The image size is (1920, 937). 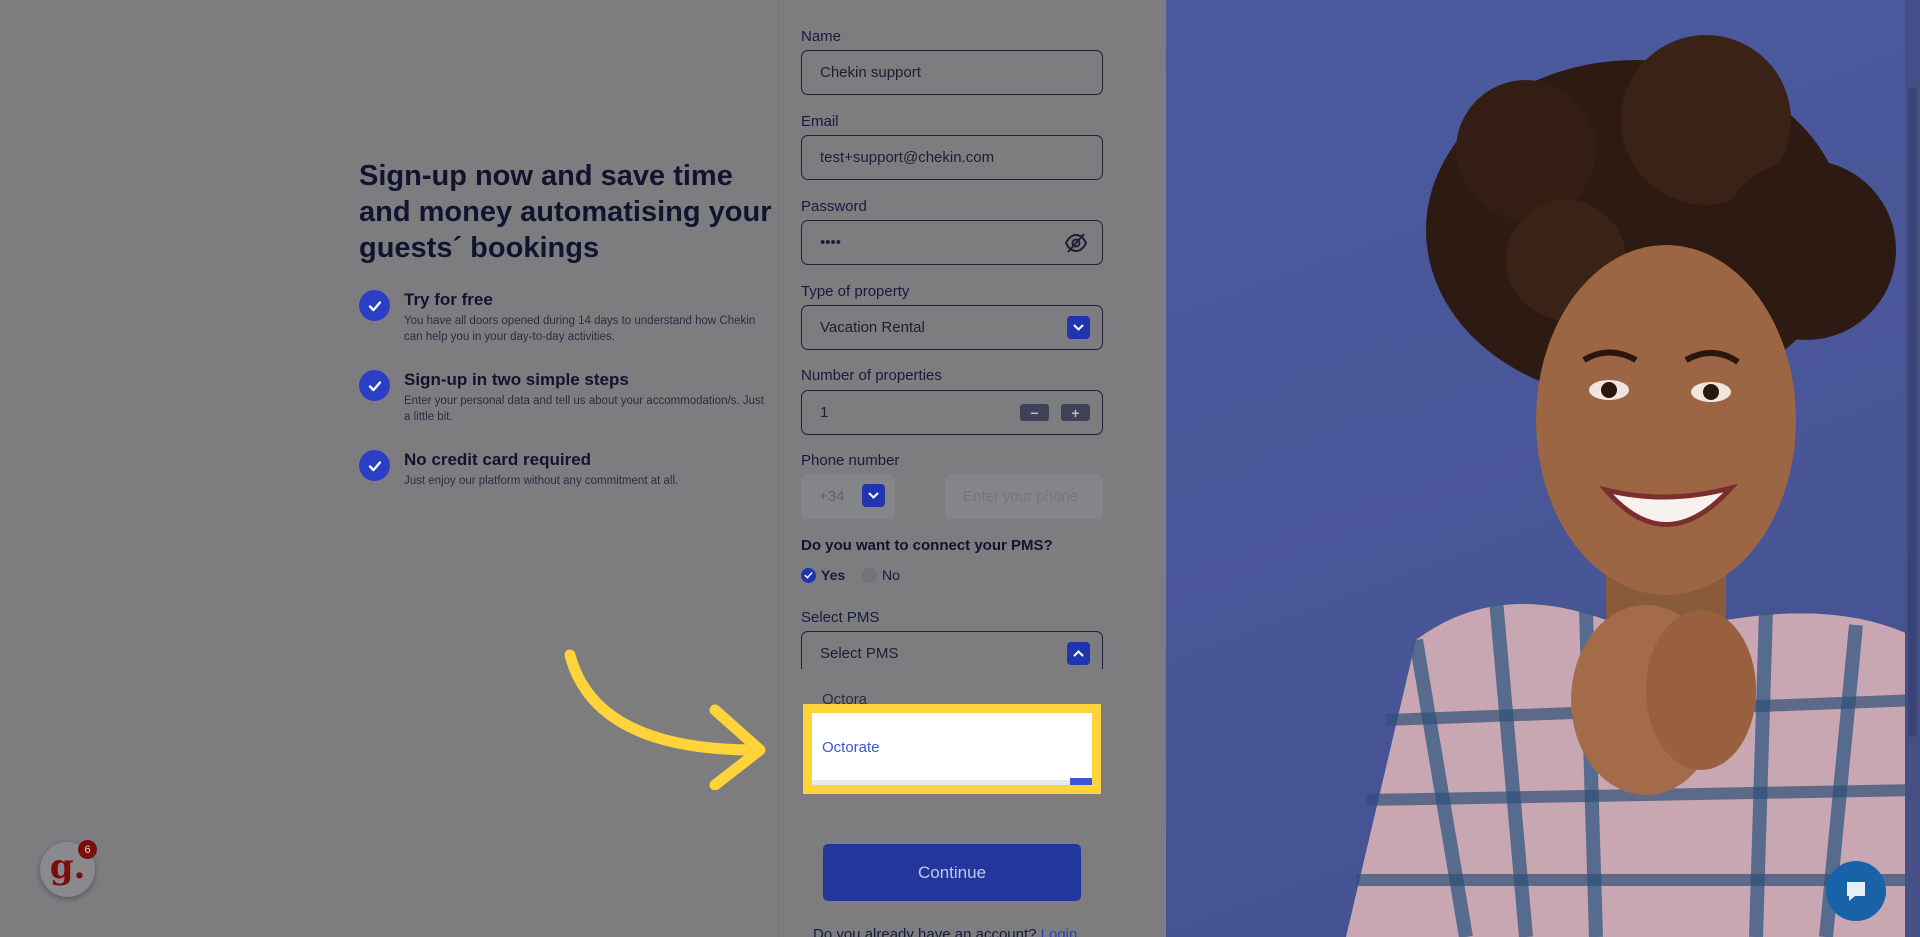 I want to click on phone-code-select: +34, so click(x=848, y=496).